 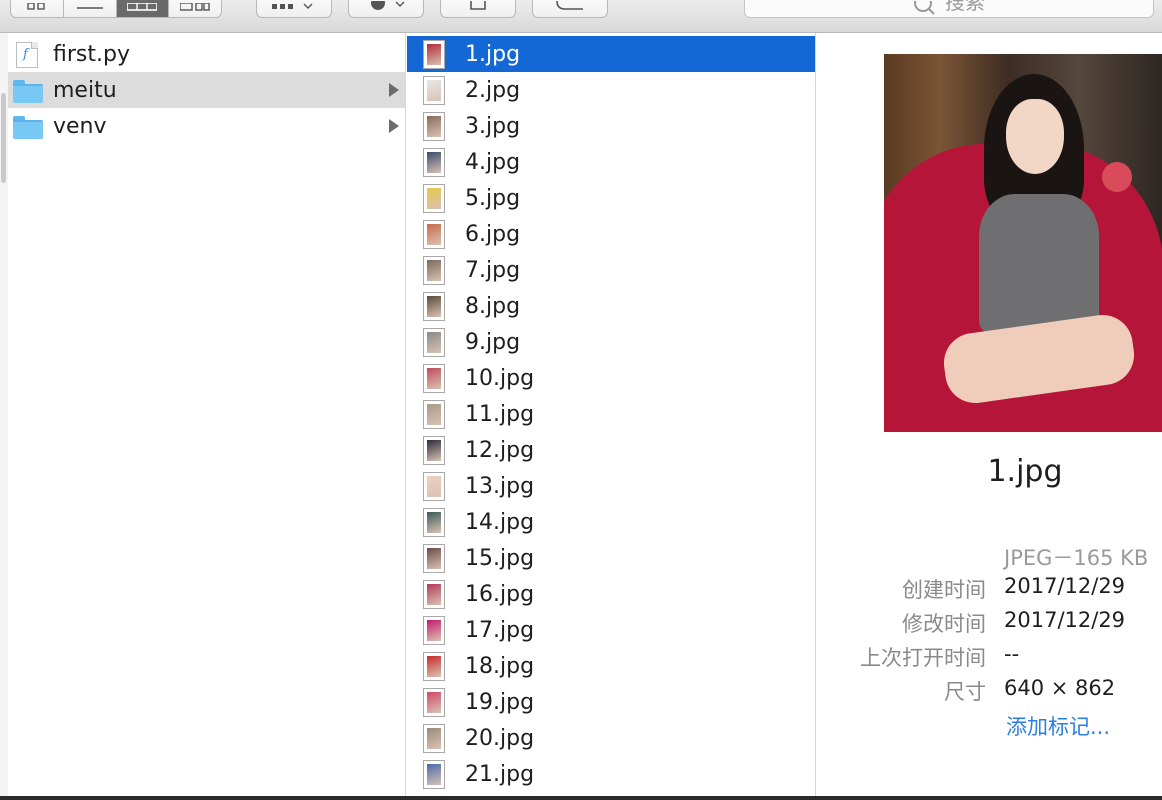 What do you see at coordinates (493, 54) in the screenshot?
I see `file-name: 1.jpg` at bounding box center [493, 54].